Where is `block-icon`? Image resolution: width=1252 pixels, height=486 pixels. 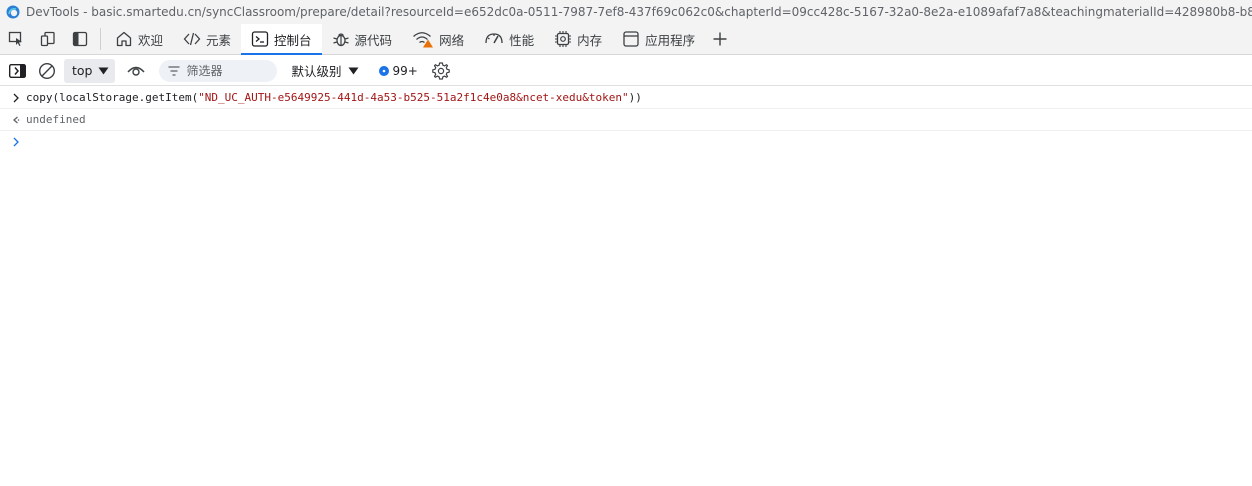
block-icon is located at coordinates (47, 70).